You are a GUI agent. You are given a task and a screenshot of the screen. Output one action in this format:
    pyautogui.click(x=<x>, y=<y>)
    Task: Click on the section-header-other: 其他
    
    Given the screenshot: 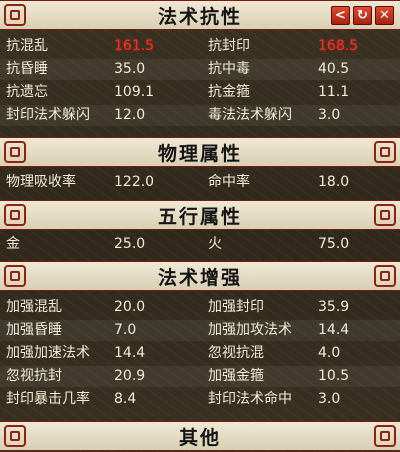 What is the action you would take?
    pyautogui.click(x=200, y=436)
    